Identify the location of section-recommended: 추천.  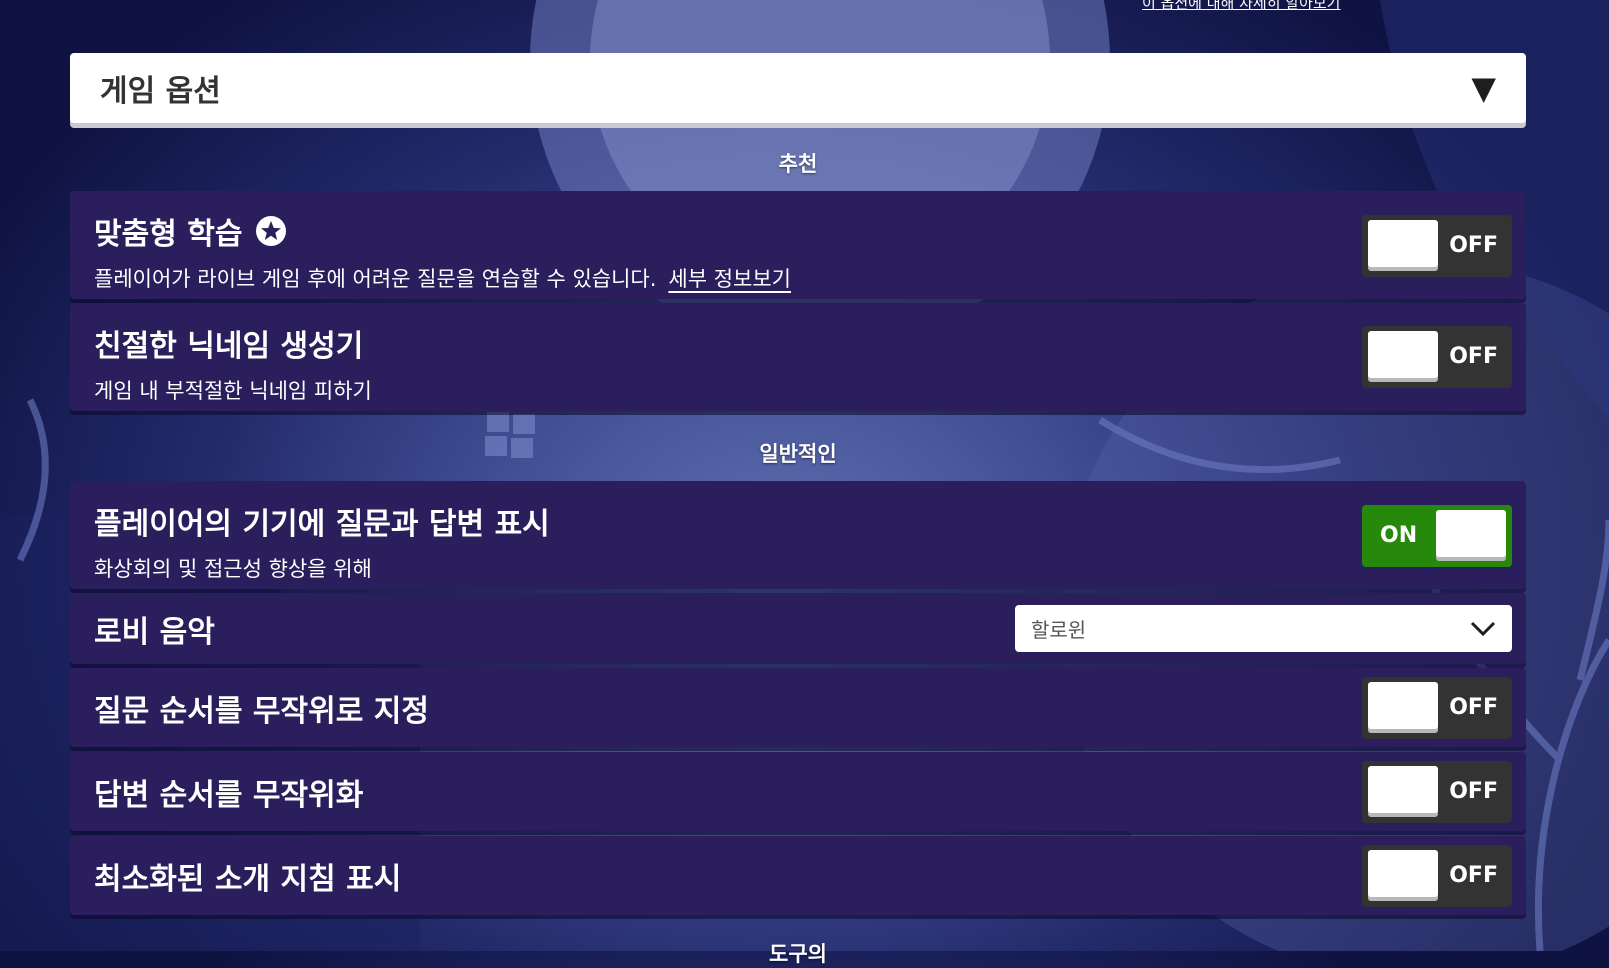
(798, 164).